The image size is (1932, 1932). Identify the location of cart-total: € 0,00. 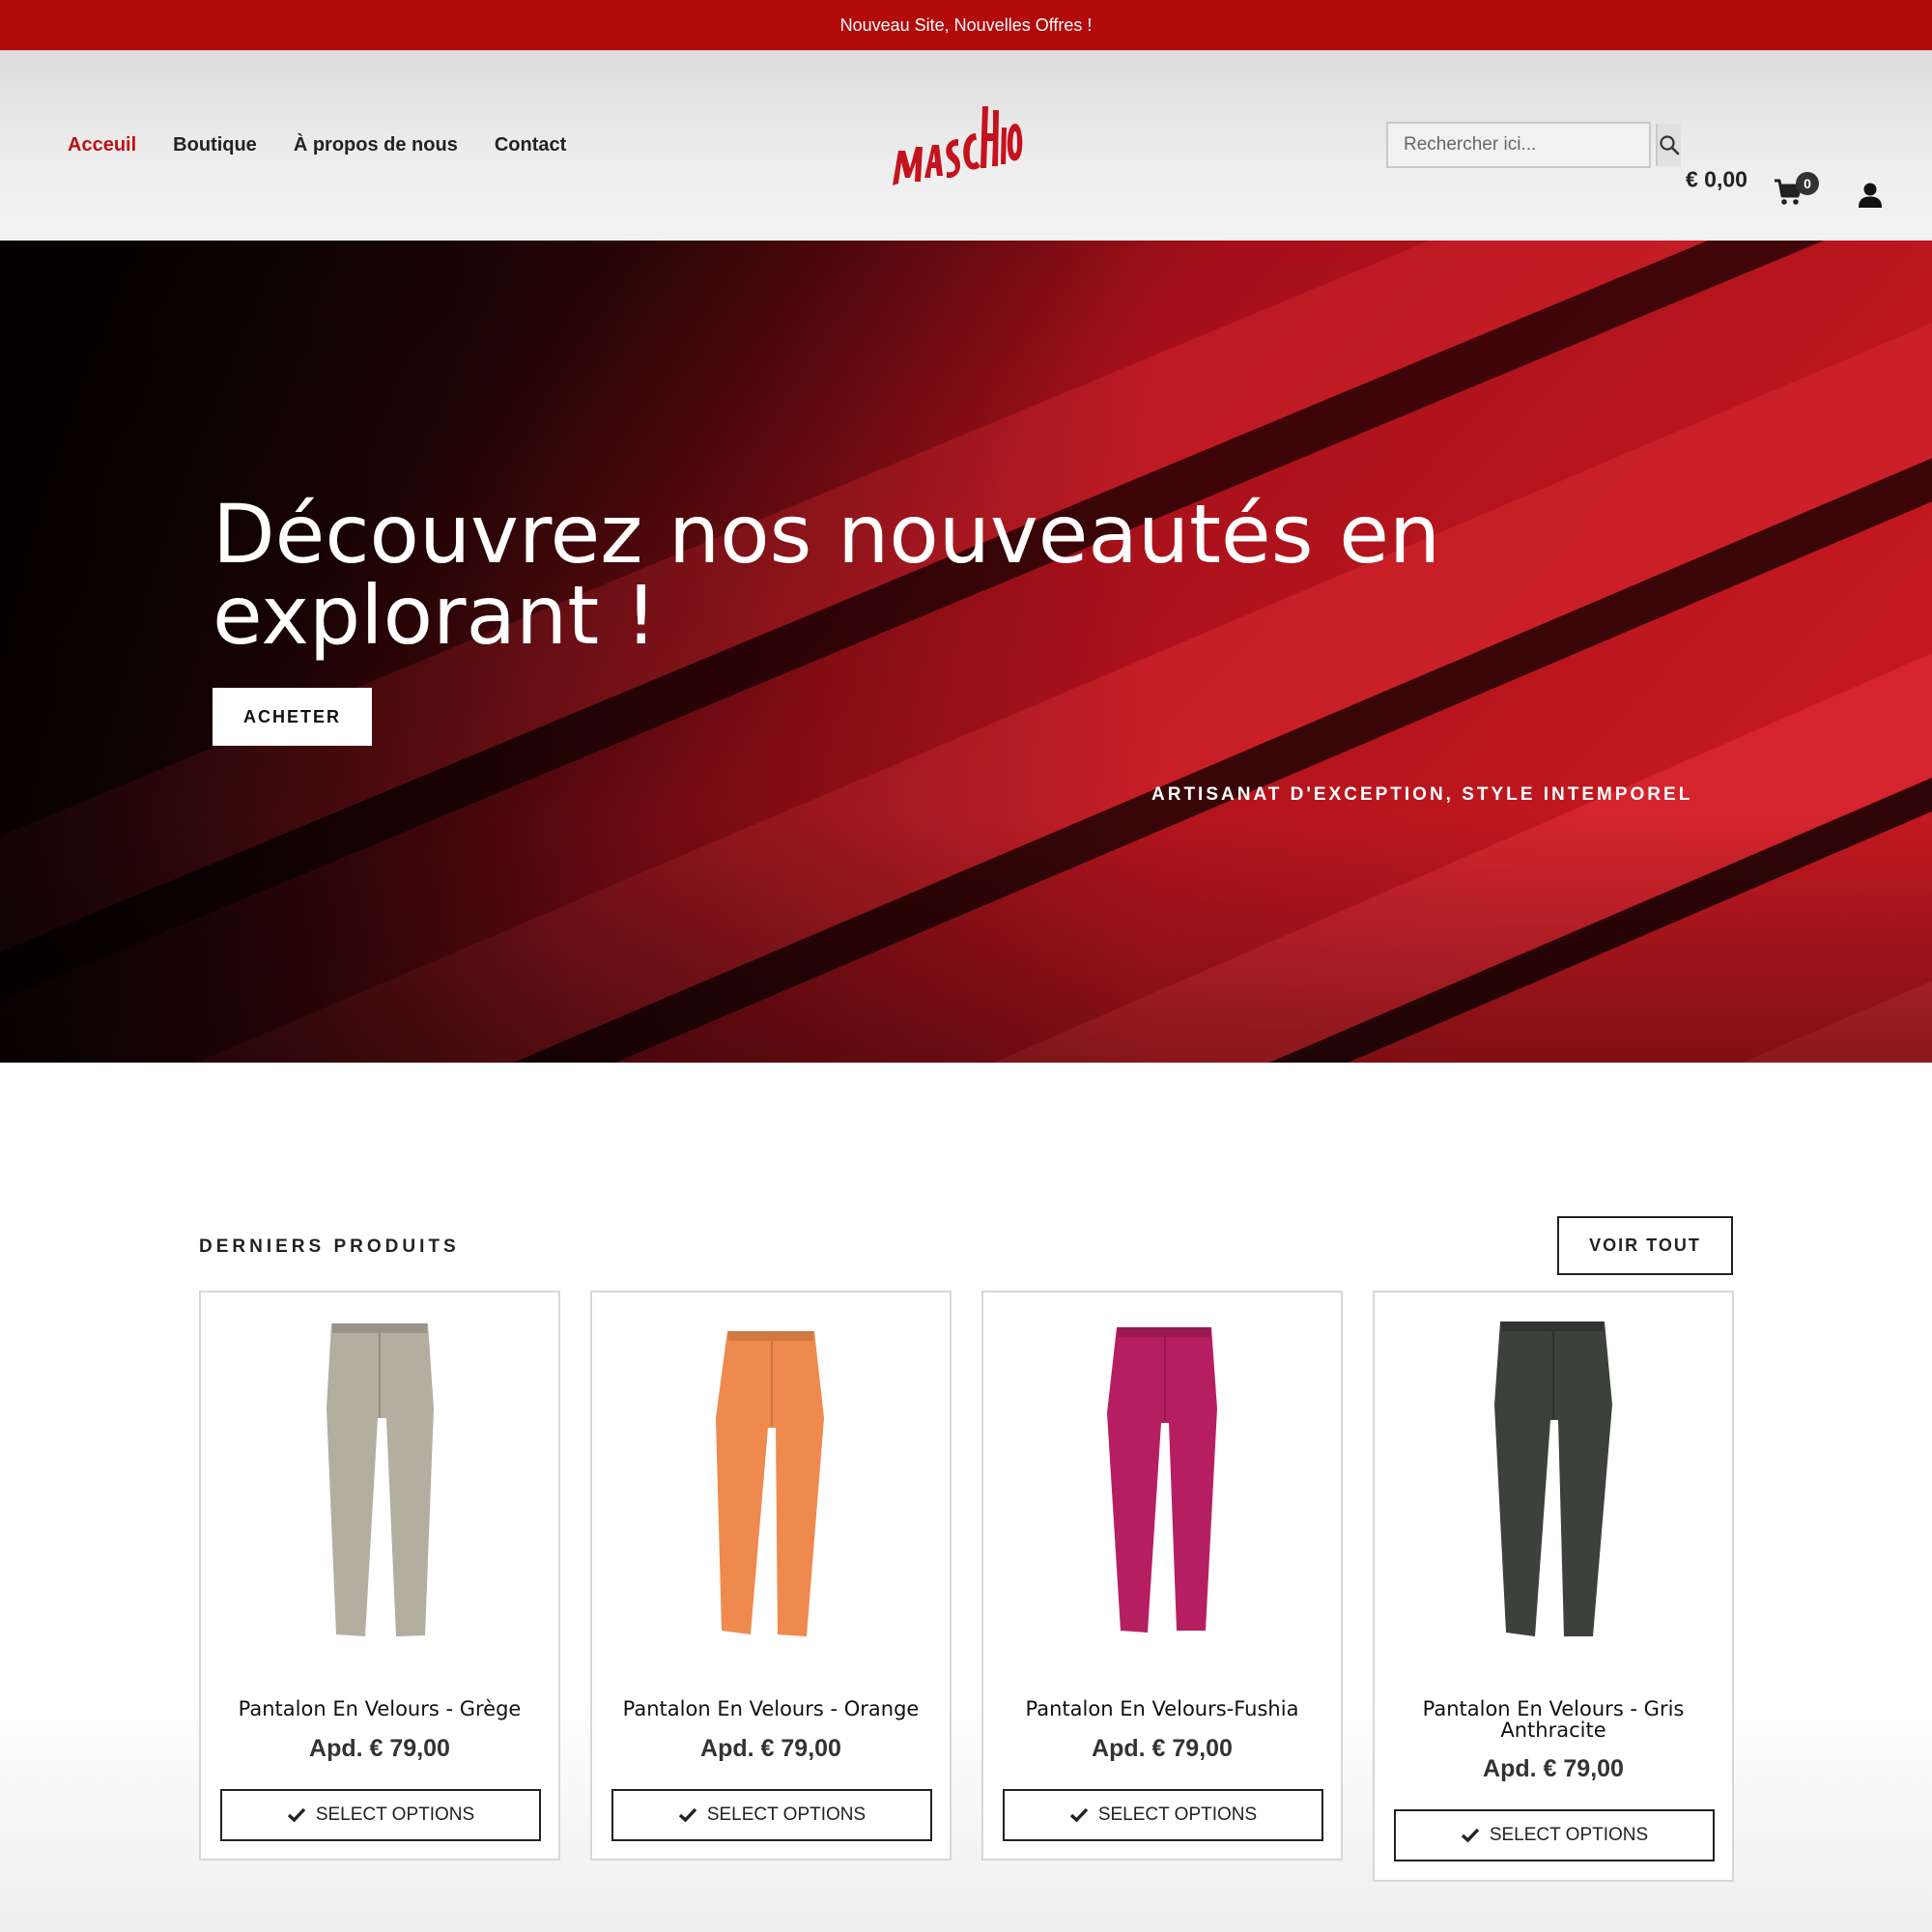
(1716, 180).